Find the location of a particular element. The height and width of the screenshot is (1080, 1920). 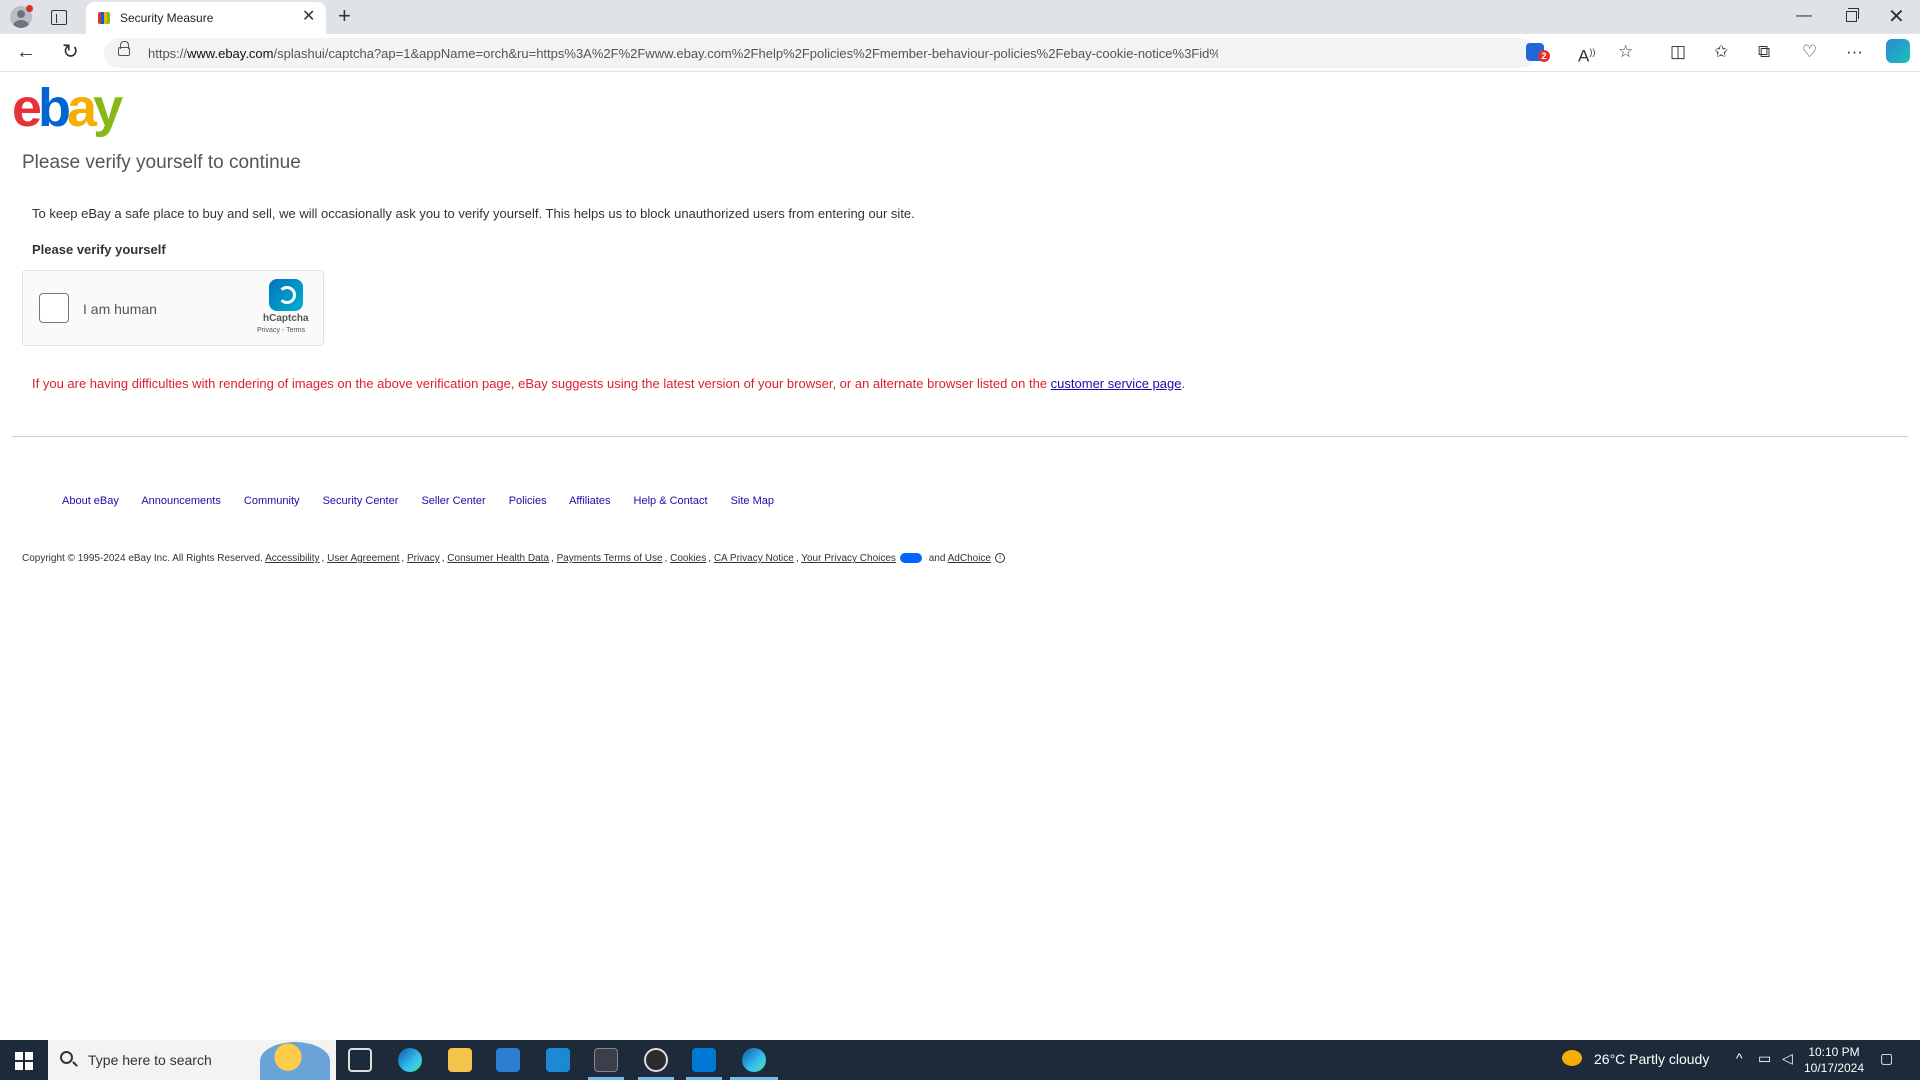

tab-actions-icon is located at coordinates (58, 17).